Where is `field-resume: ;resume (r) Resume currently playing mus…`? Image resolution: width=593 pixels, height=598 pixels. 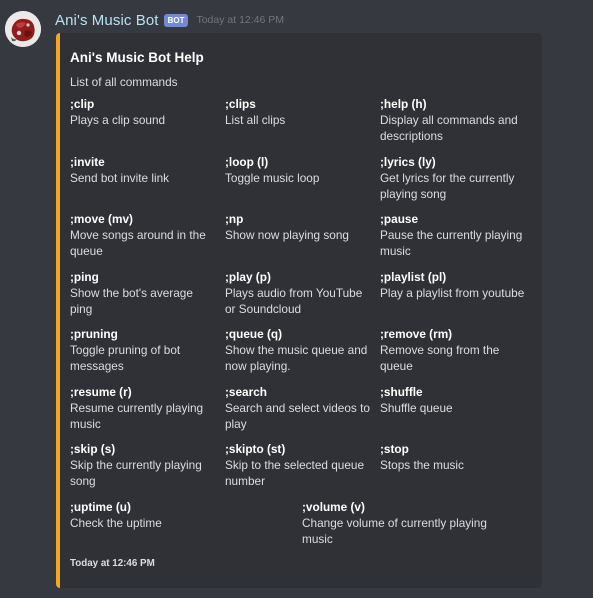
field-resume: ;resume (r) Resume currently playing mus… is located at coordinates (143, 408).